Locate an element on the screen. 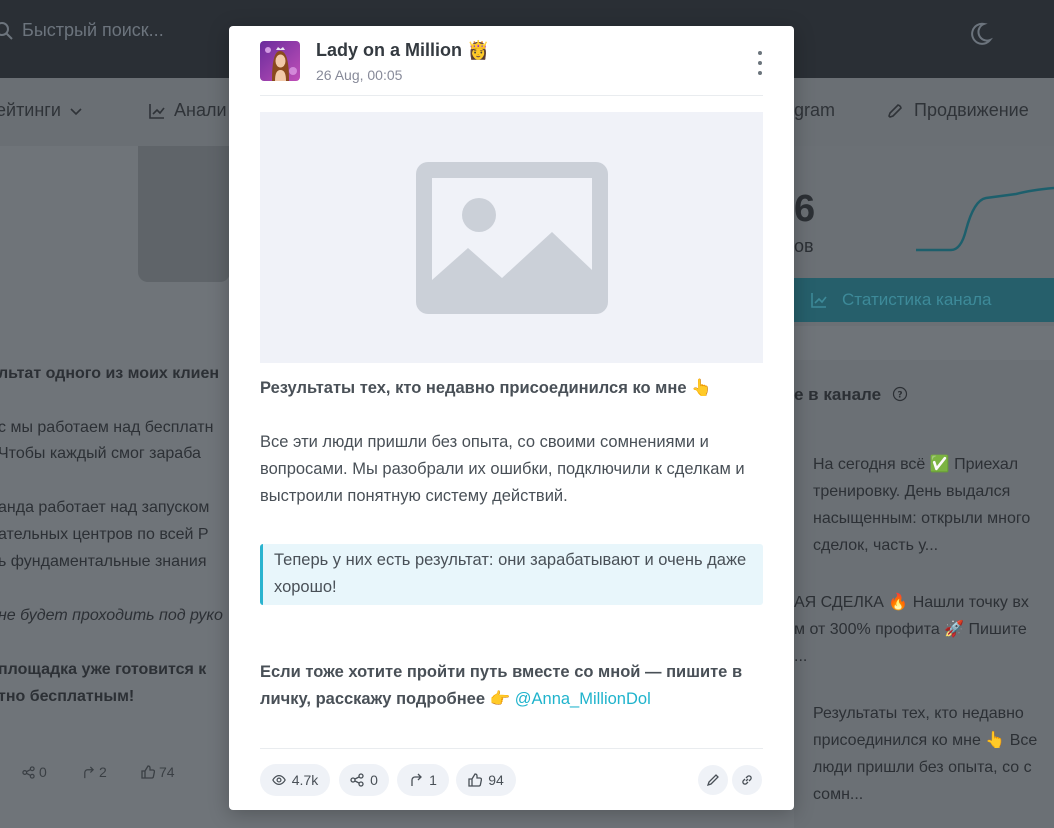  nav-ratings: ейтинги is located at coordinates (41, 110).